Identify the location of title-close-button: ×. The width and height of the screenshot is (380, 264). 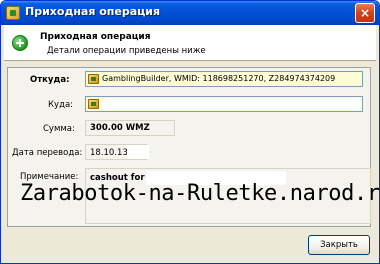
(365, 13).